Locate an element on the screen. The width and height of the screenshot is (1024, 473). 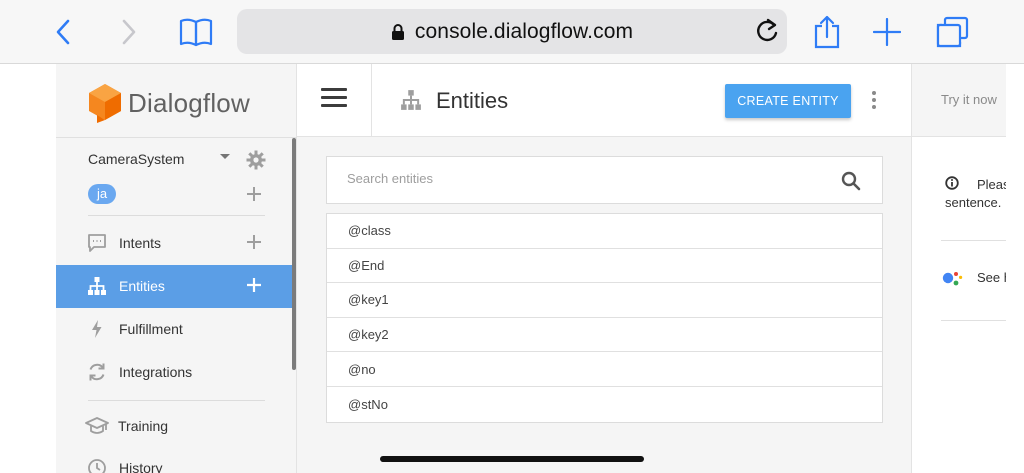
dialogflow-logo-icon is located at coordinates (105, 103).